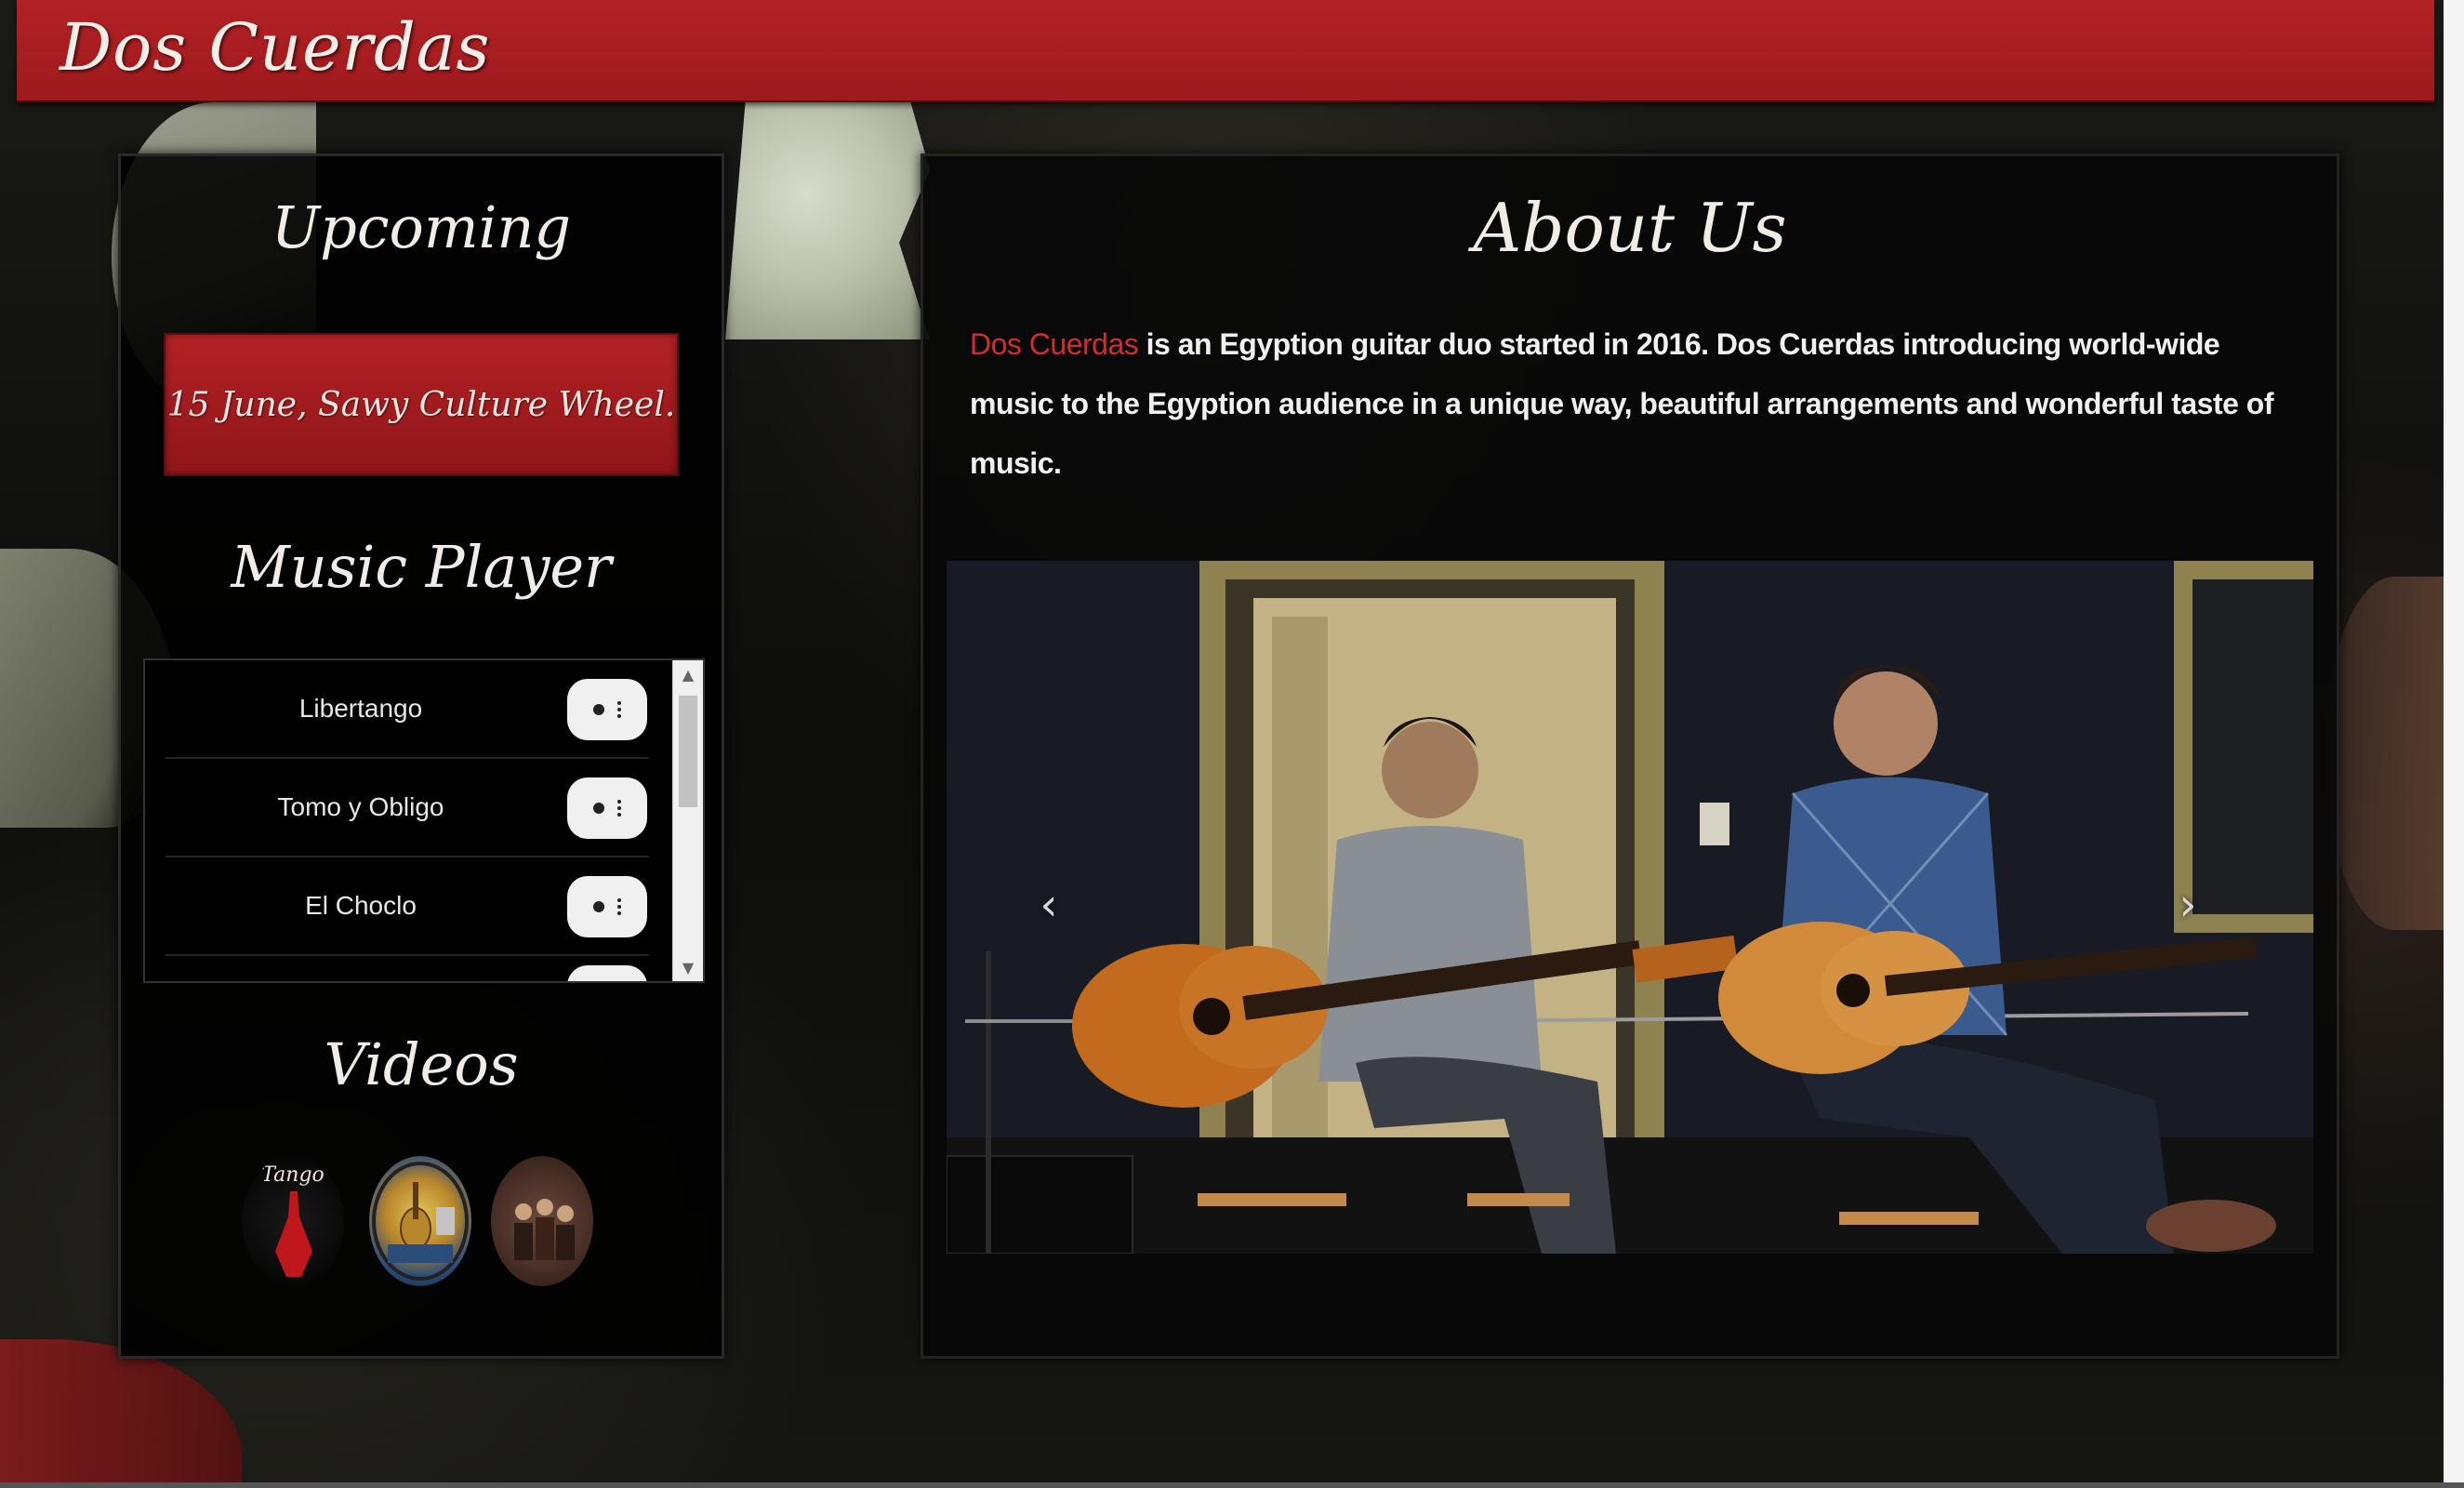  I want to click on video-thumbnail-tango: Tango, so click(293, 1221).